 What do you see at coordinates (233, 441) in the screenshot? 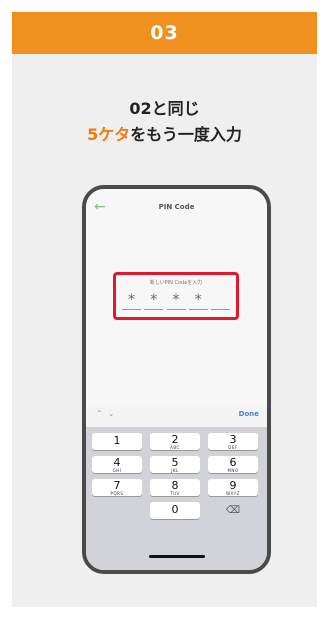
I see `key-3: 3 DEF` at bounding box center [233, 441].